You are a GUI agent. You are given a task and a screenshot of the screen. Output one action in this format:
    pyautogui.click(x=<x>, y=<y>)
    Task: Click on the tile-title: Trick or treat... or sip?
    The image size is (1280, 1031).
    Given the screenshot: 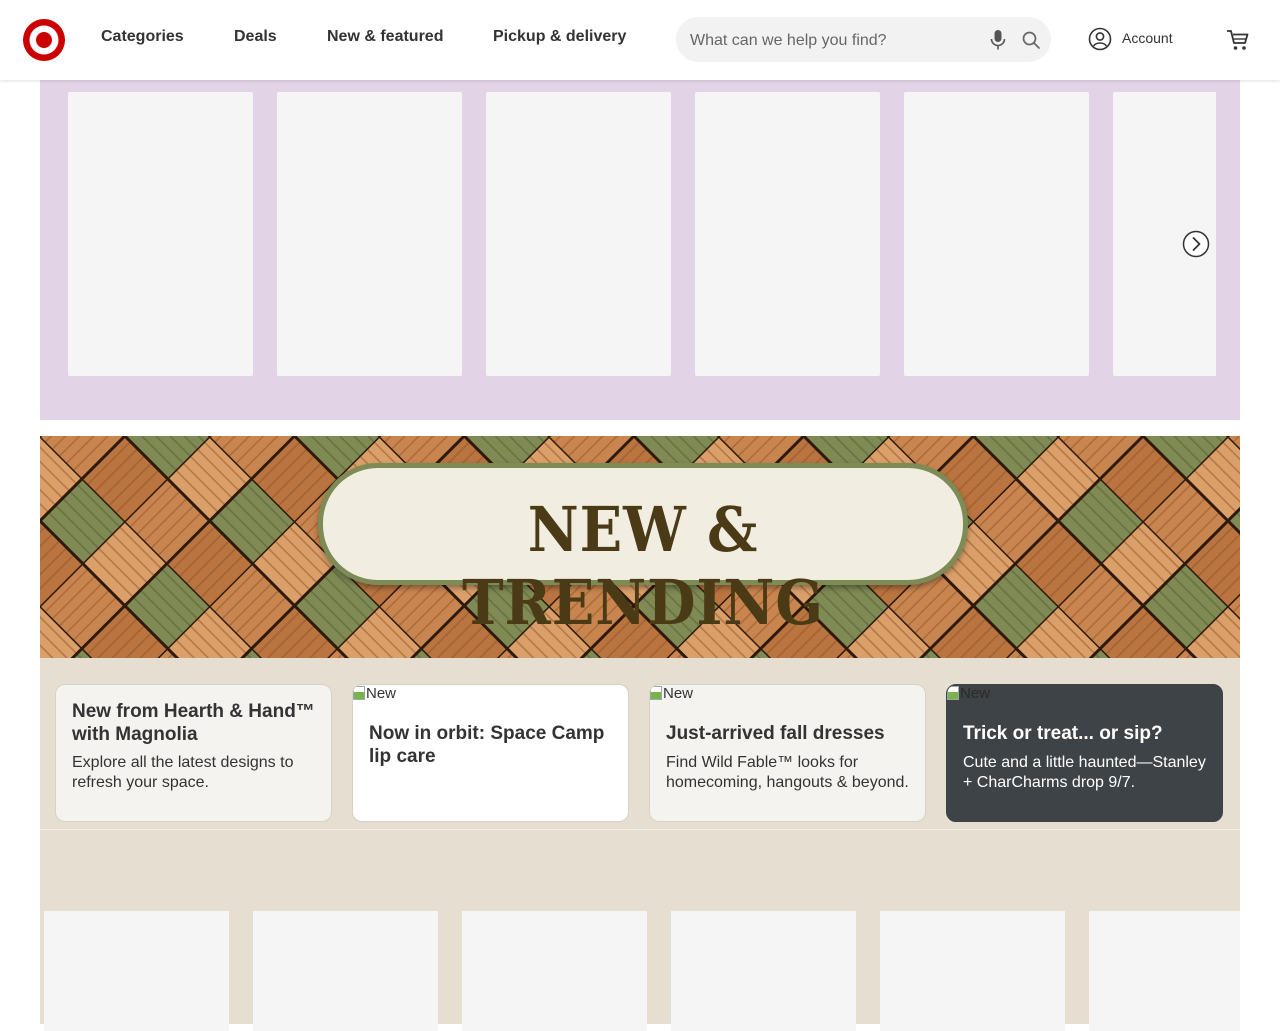 What is the action you would take?
    pyautogui.click(x=1063, y=733)
    